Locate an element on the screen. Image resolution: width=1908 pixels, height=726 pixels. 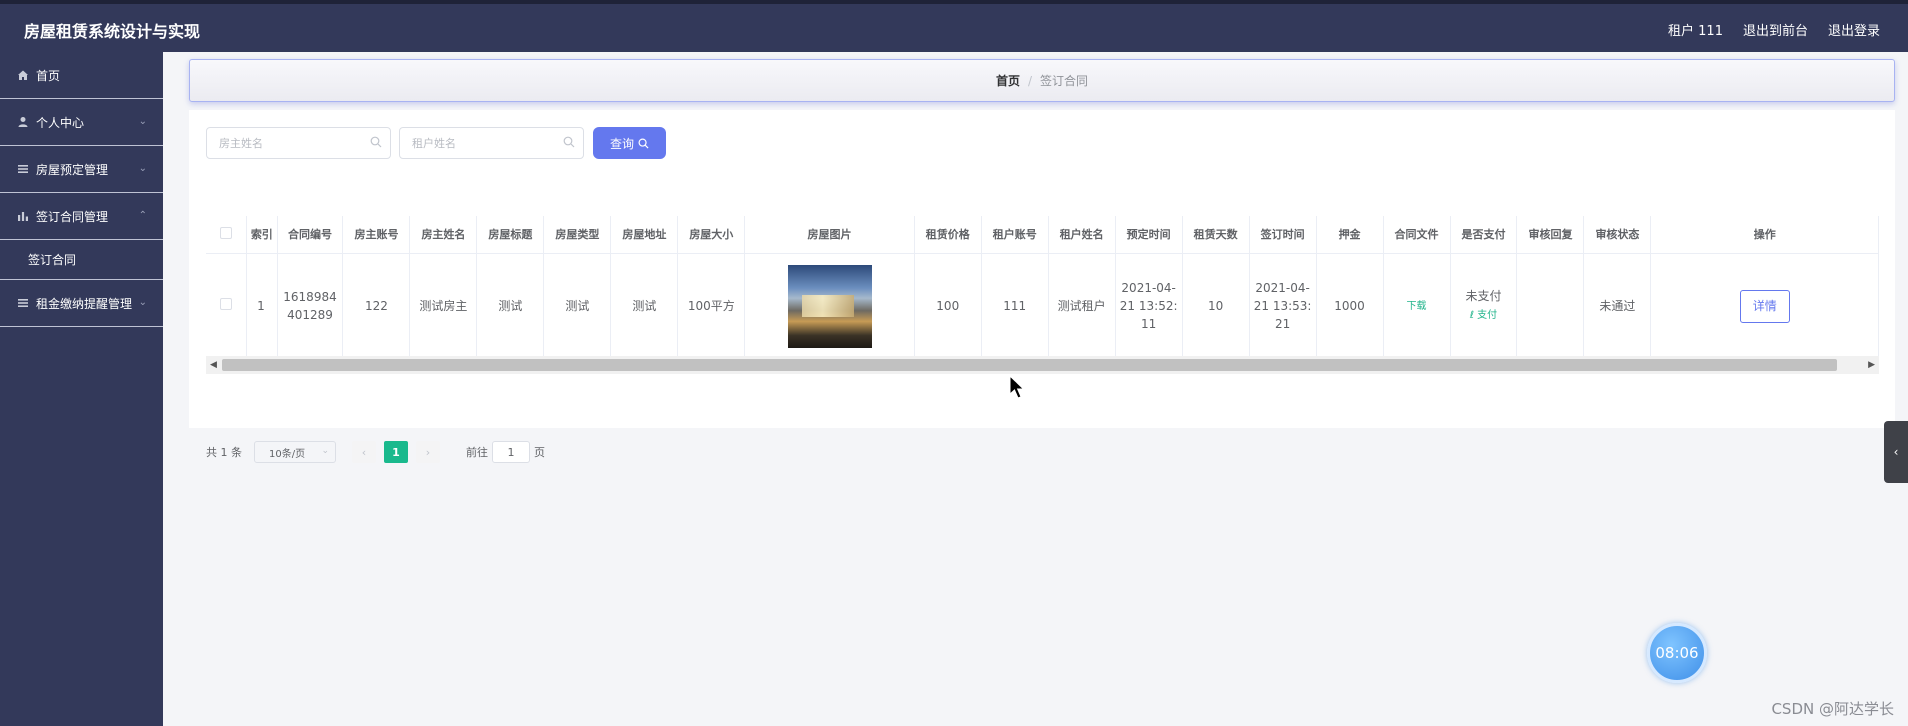
column-header: 是否支付 is located at coordinates (1484, 235).